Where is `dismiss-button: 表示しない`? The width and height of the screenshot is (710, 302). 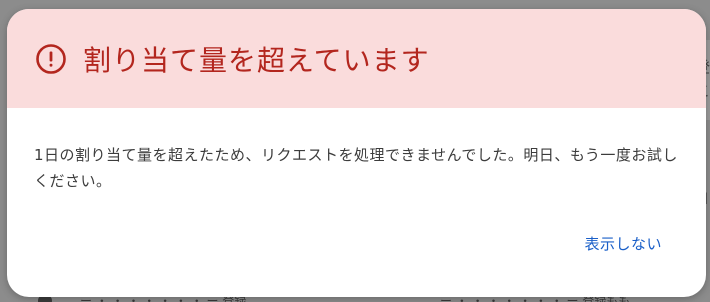
dismiss-button: 表示しない is located at coordinates (623, 243).